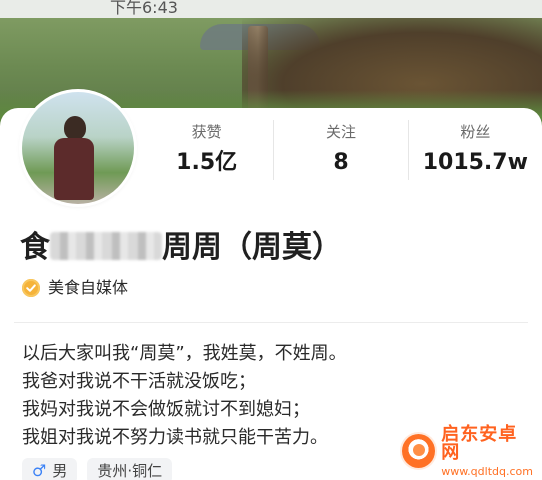  I want to click on stat-likes-label: 获赞, so click(206, 132).